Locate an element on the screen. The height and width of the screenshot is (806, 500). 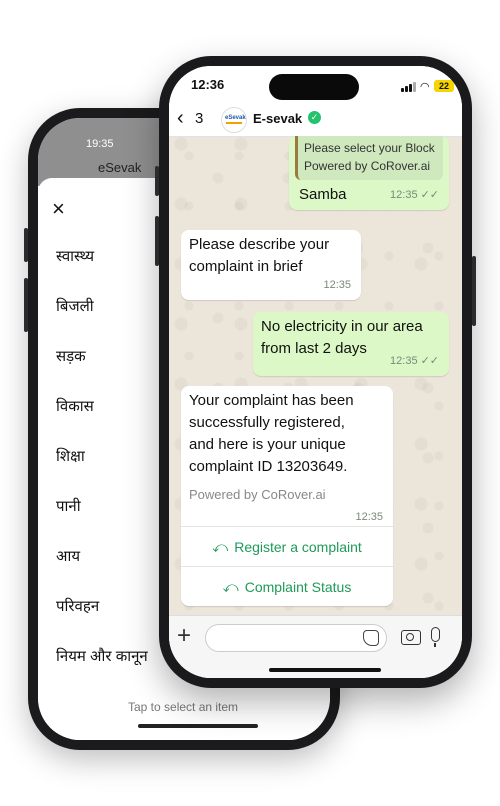
register-complaint-button: ⤺ Register a complaint is located at coordinates (287, 546).